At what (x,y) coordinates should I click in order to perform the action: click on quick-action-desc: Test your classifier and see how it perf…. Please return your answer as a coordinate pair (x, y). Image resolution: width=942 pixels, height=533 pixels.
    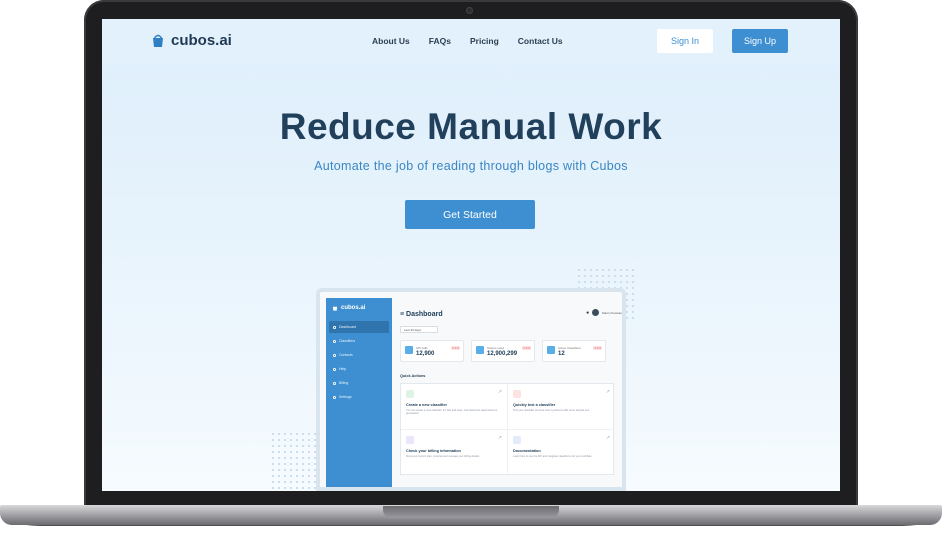
    Looking at the image, I should click on (551, 410).